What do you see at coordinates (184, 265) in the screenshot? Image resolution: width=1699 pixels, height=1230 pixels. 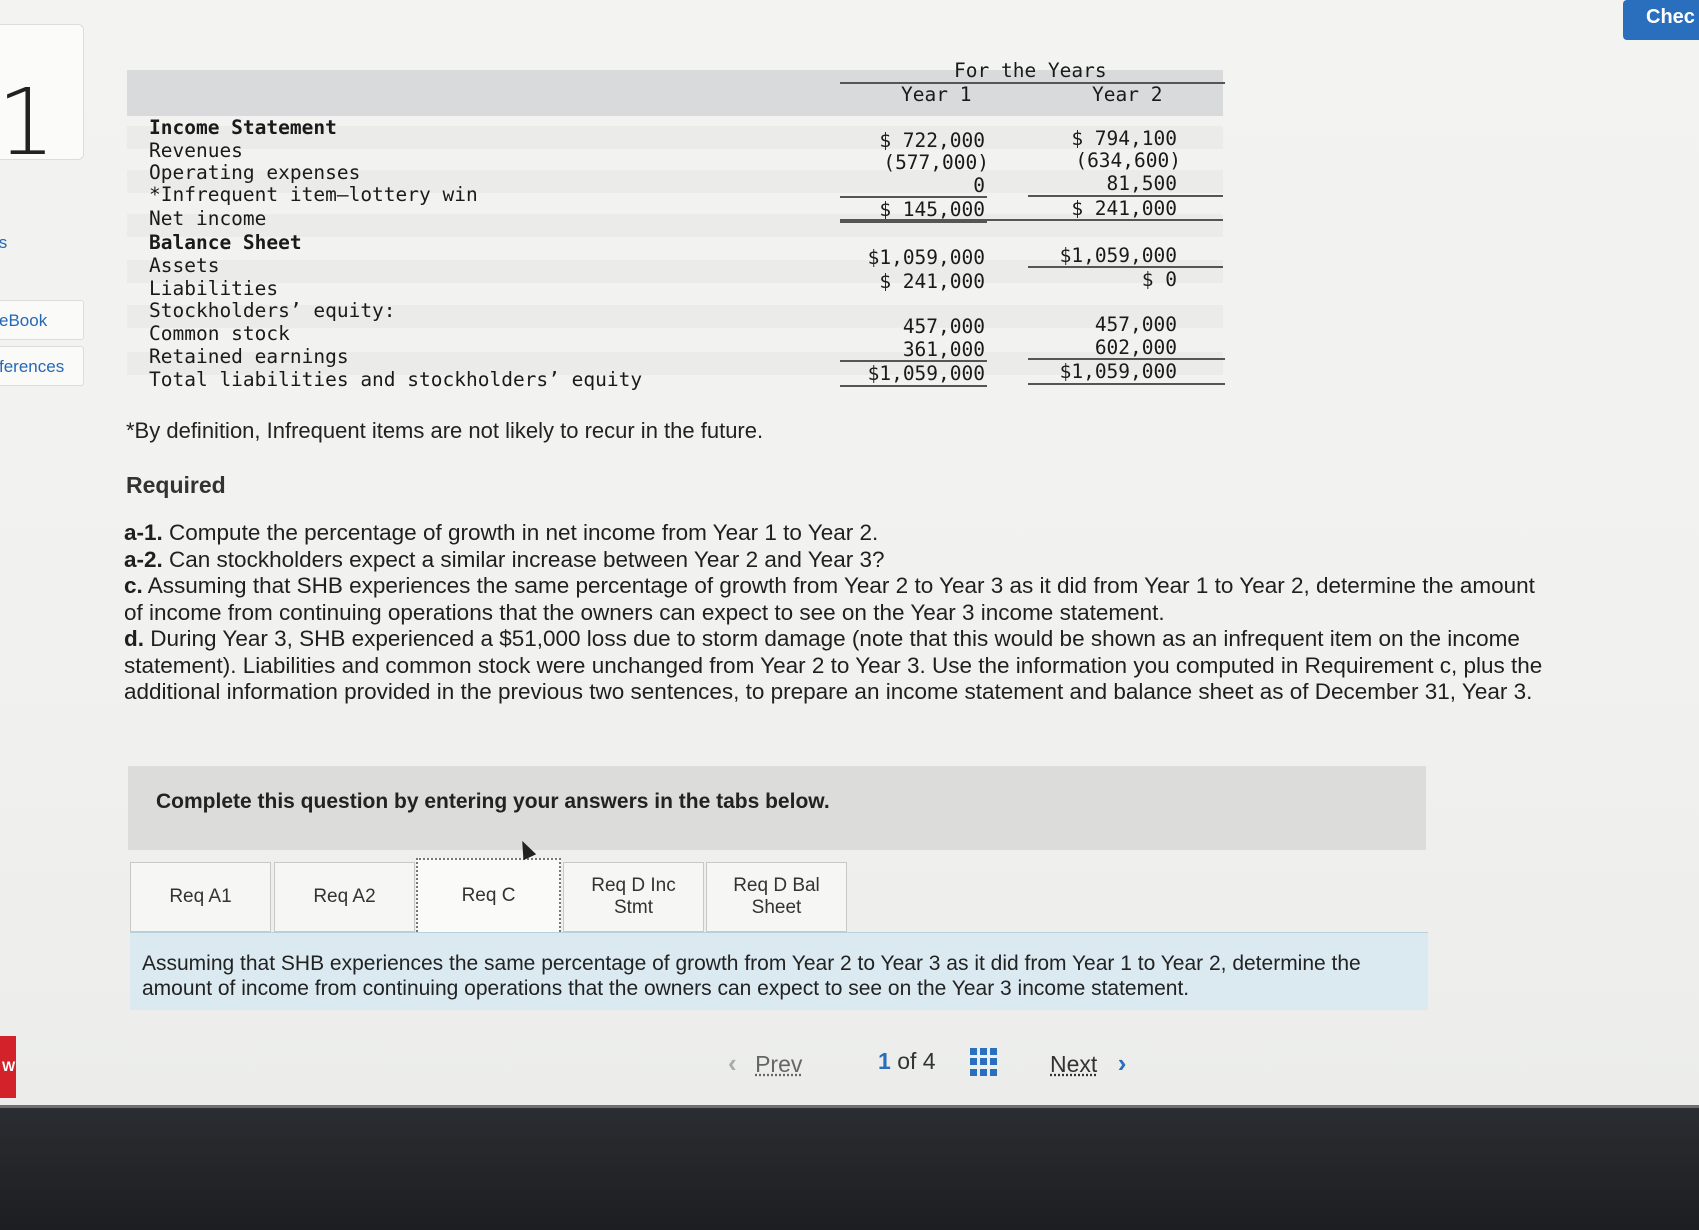 I see `assets-label: Assets` at bounding box center [184, 265].